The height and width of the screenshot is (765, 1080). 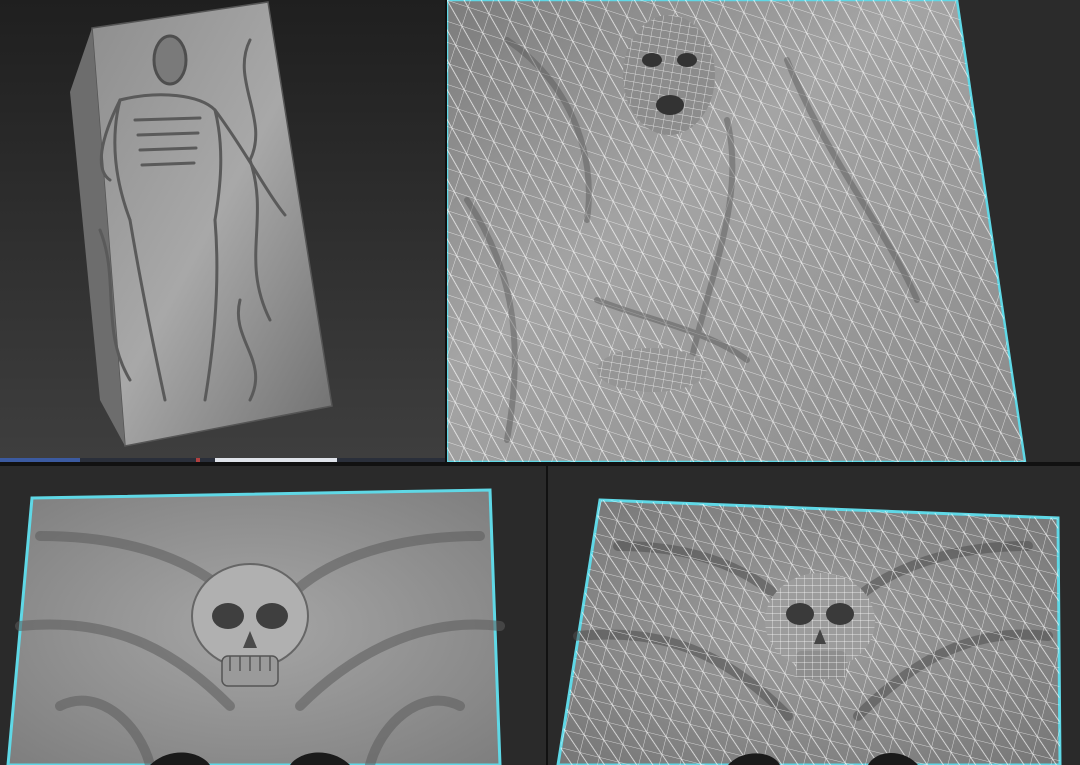 What do you see at coordinates (670, 105) in the screenshot?
I see `mouth-cavity` at bounding box center [670, 105].